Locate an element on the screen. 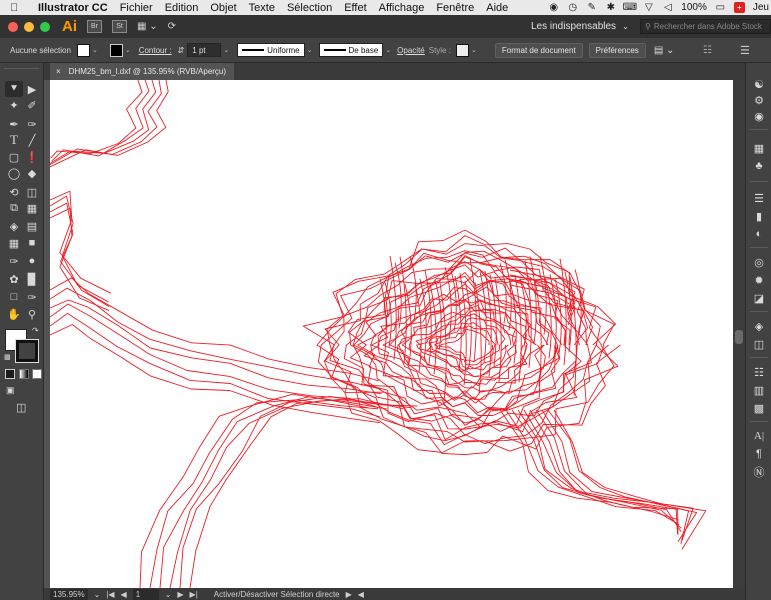 This screenshot has width=771, height=600. close-icon: × is located at coordinates (58, 71).